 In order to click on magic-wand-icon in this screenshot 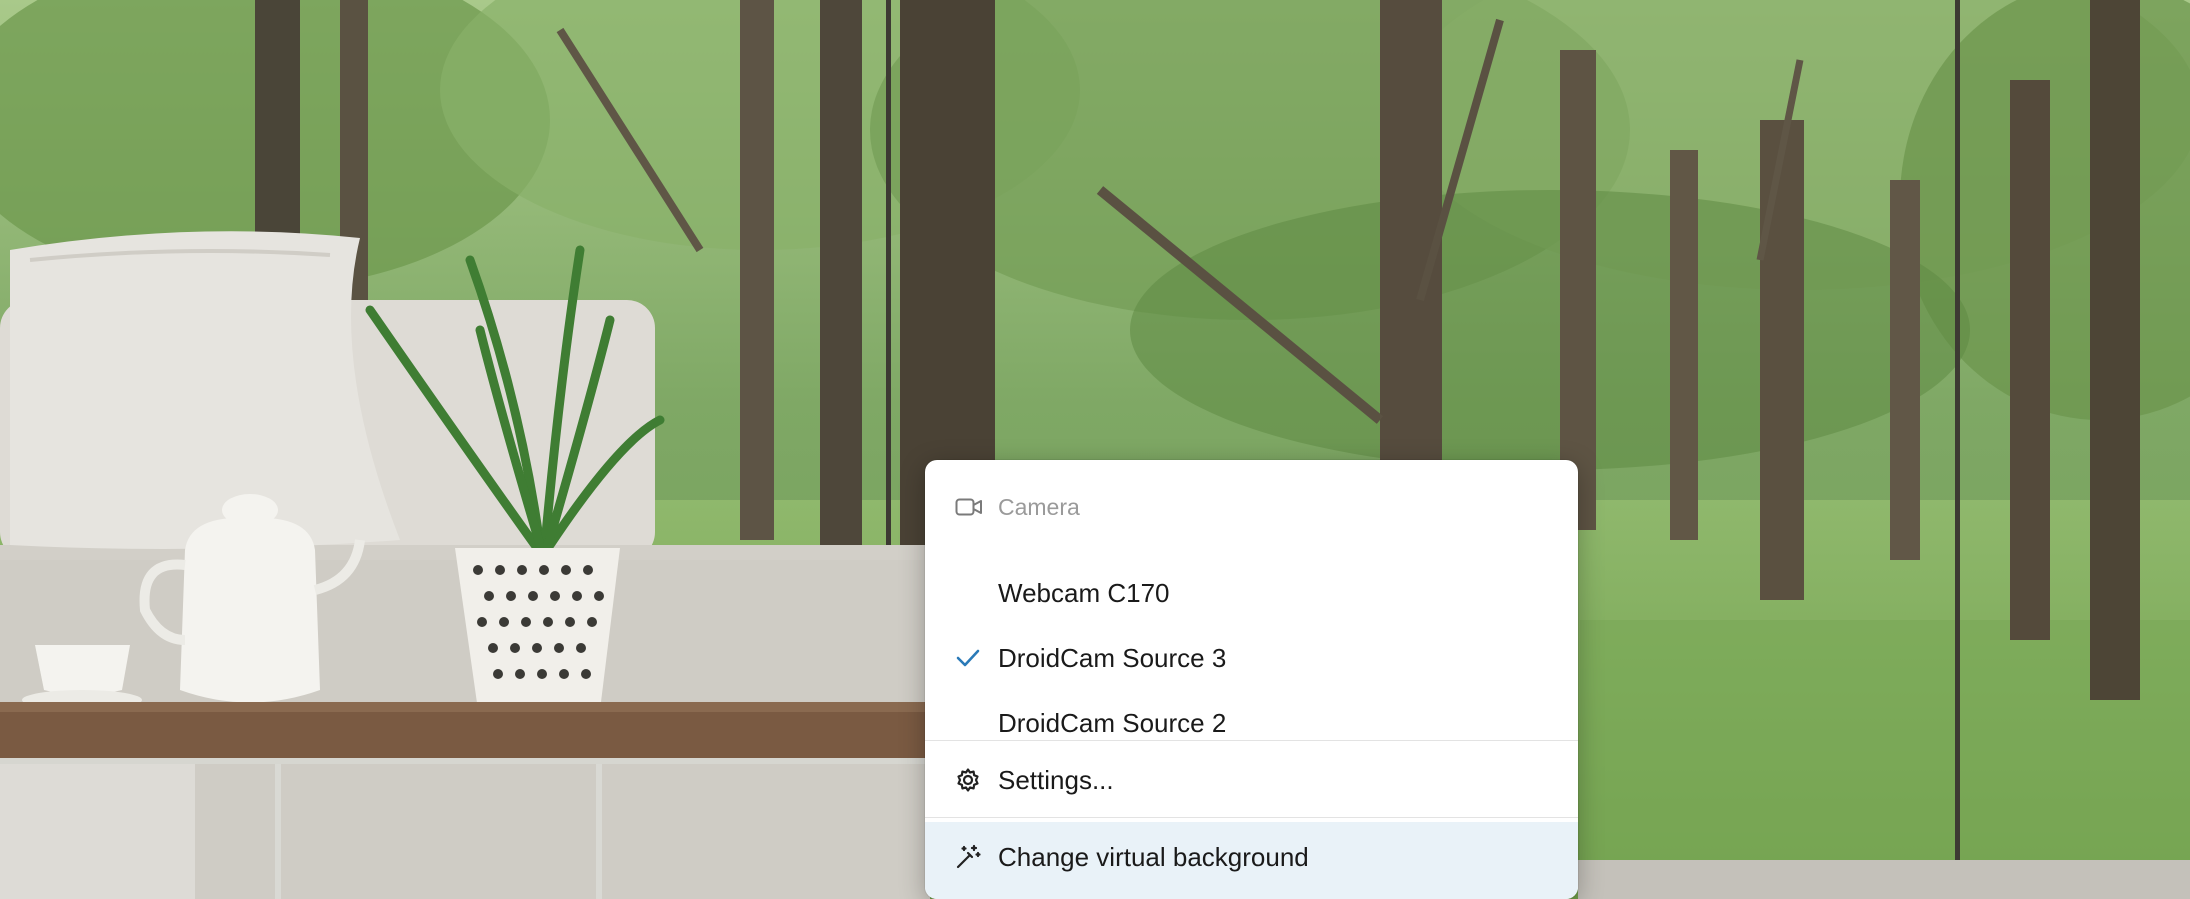, I will do `click(968, 856)`.